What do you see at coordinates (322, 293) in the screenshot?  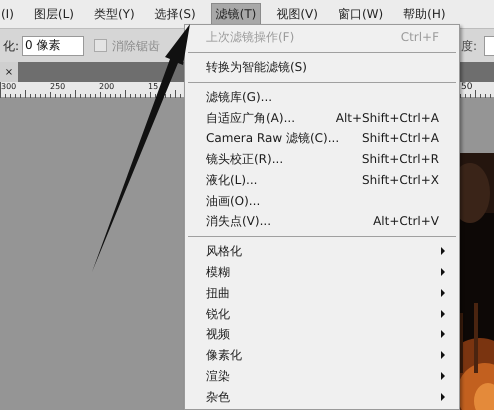 I see `menu-item: 扭曲` at bounding box center [322, 293].